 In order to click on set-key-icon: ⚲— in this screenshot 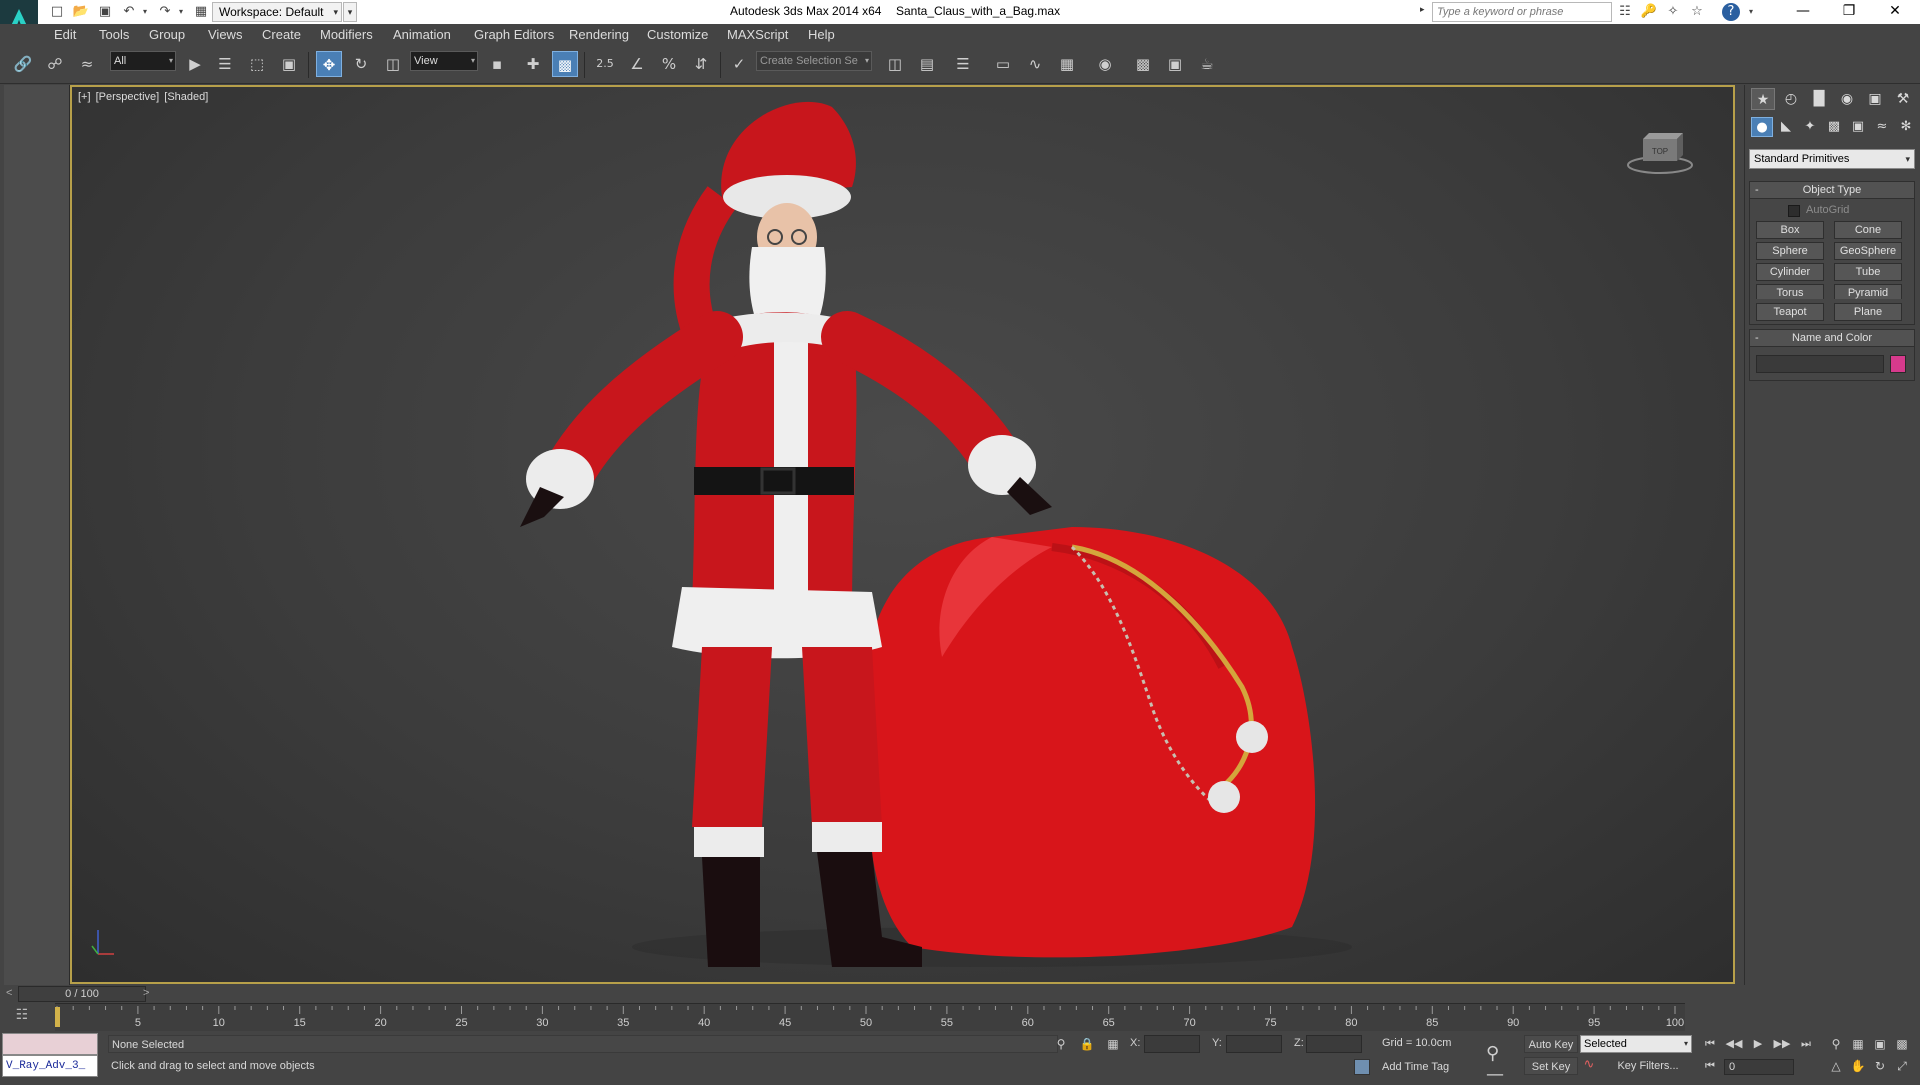, I will do `click(1501, 1064)`.